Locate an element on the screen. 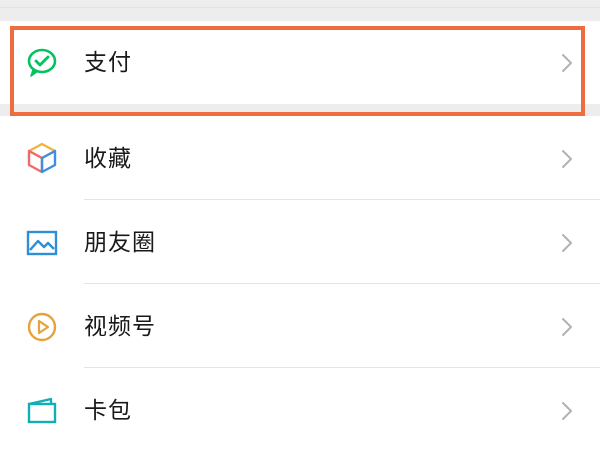  menu-item-label-favorites: 收藏 is located at coordinates (108, 159).